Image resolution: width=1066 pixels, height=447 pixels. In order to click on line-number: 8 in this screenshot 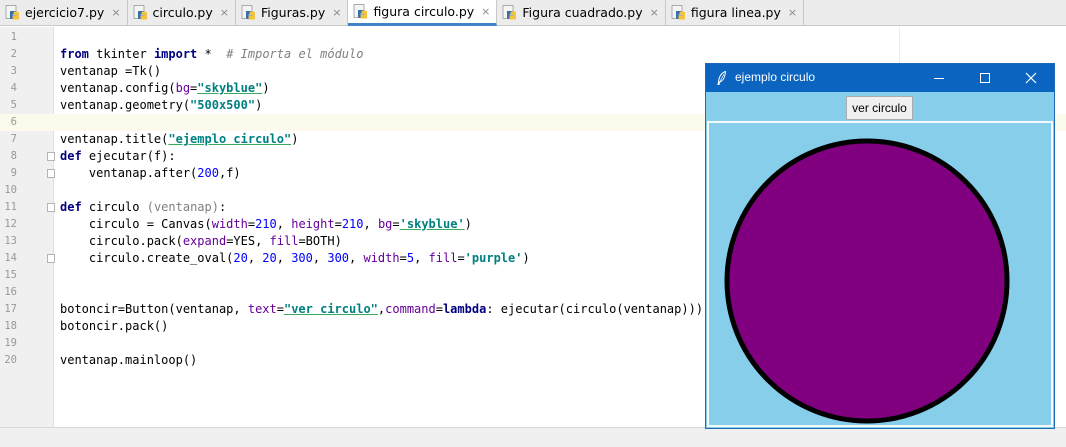, I will do `click(13, 156)`.